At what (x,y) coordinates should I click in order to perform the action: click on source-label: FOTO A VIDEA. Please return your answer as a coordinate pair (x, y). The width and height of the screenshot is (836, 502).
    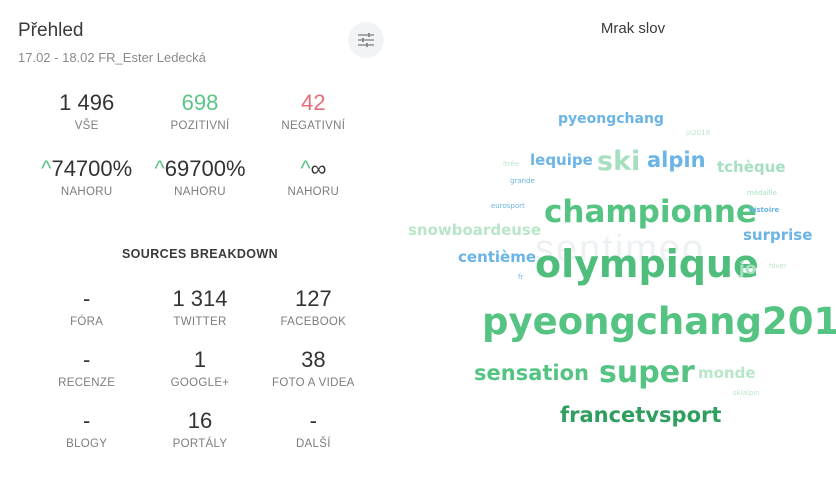
    Looking at the image, I should click on (313, 383).